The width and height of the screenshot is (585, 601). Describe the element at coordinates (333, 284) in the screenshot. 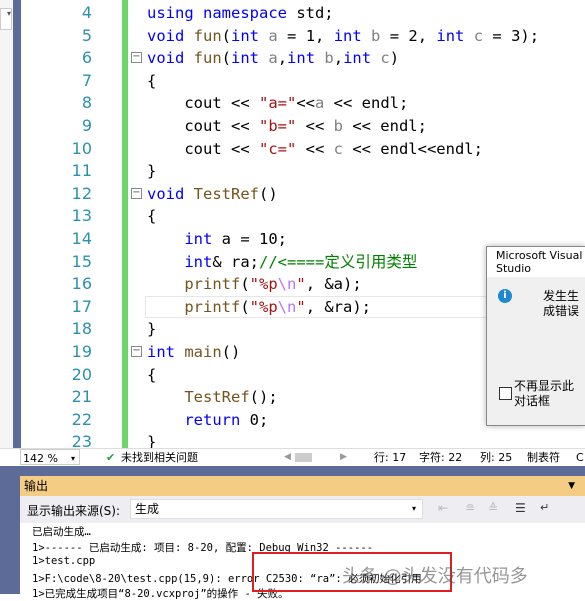

I see `code-token: , &a);` at that location.